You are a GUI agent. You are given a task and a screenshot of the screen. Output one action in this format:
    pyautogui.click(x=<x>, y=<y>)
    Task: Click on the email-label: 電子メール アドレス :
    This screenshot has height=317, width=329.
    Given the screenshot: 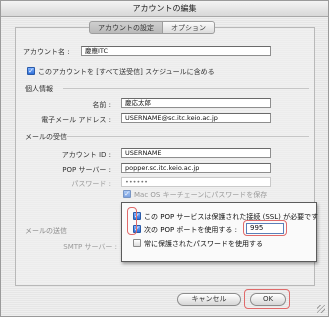 What is the action you would take?
    pyautogui.click(x=76, y=120)
    